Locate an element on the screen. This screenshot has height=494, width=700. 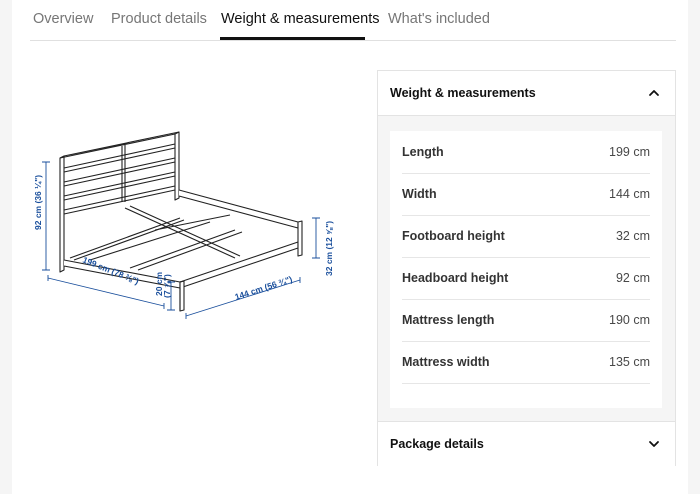
spec-value: 144 cm is located at coordinates (629, 194).